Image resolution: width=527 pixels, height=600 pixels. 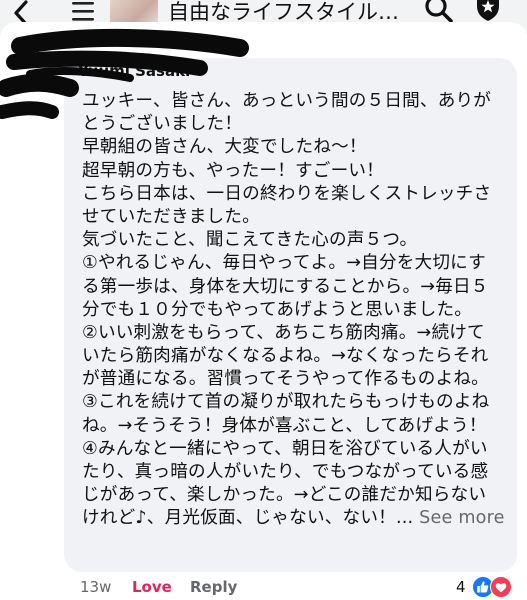 What do you see at coordinates (284, 263) in the screenshot?
I see `comment-line: ①やれるじゃん、毎日やってよ。→自分を大切にす` at bounding box center [284, 263].